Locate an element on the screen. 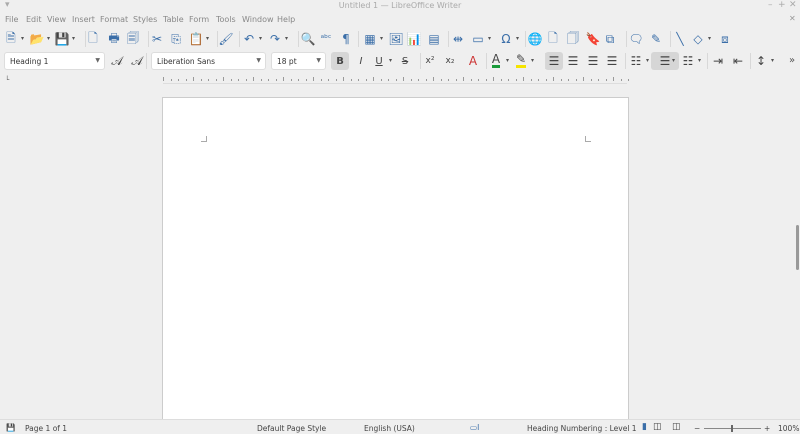  clear-formatting-button: A is located at coordinates (473, 61).